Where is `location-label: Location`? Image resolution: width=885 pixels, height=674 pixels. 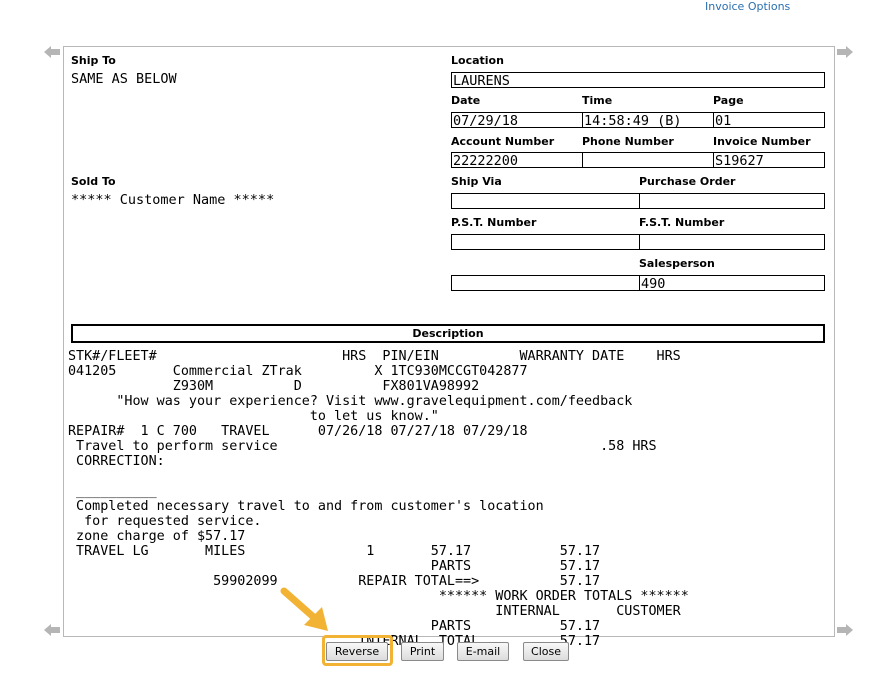 location-label: Location is located at coordinates (477, 60).